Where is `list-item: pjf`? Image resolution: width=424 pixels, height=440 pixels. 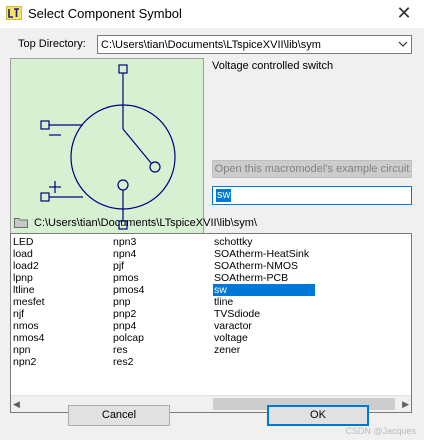
list-item: pjf is located at coordinates (129, 266).